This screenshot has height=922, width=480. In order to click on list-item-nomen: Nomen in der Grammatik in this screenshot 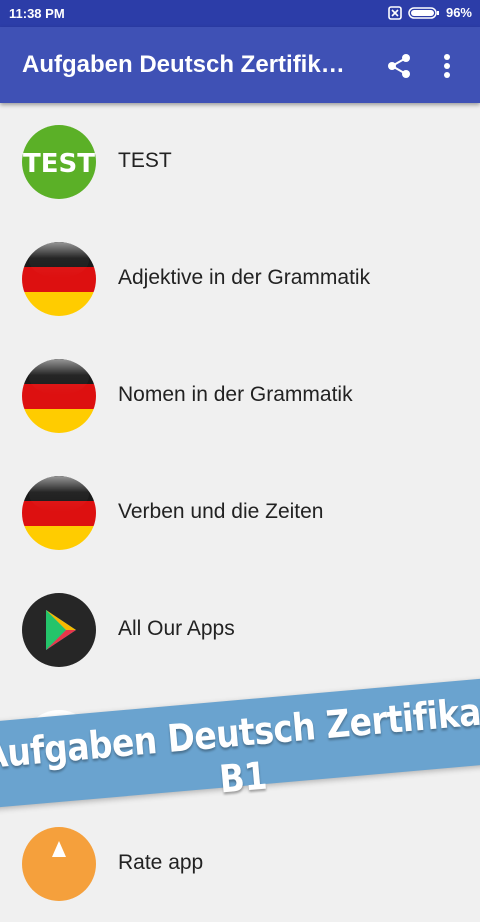, I will do `click(240, 395)`.